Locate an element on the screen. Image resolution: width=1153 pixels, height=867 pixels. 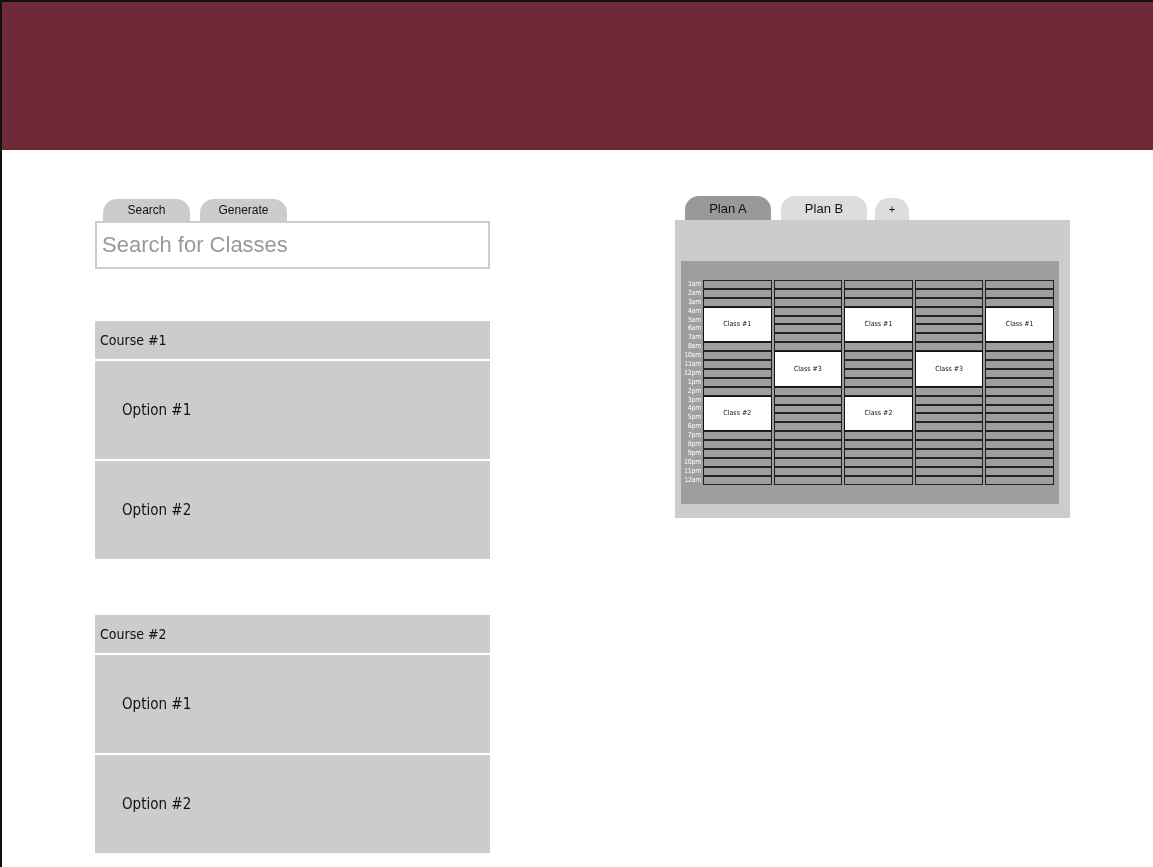
tab: Generate is located at coordinates (243, 210).